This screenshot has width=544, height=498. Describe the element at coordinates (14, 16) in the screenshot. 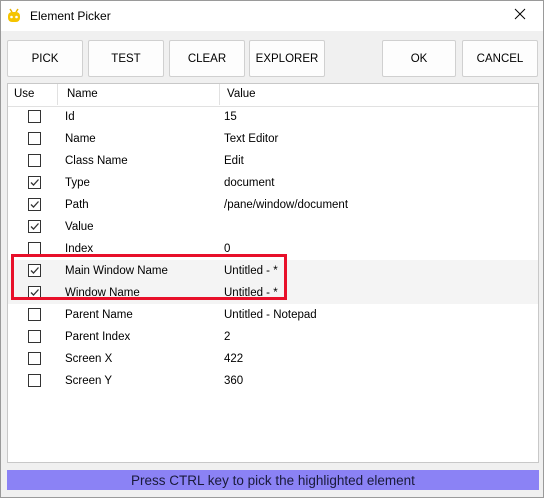

I see `robot-icon` at that location.